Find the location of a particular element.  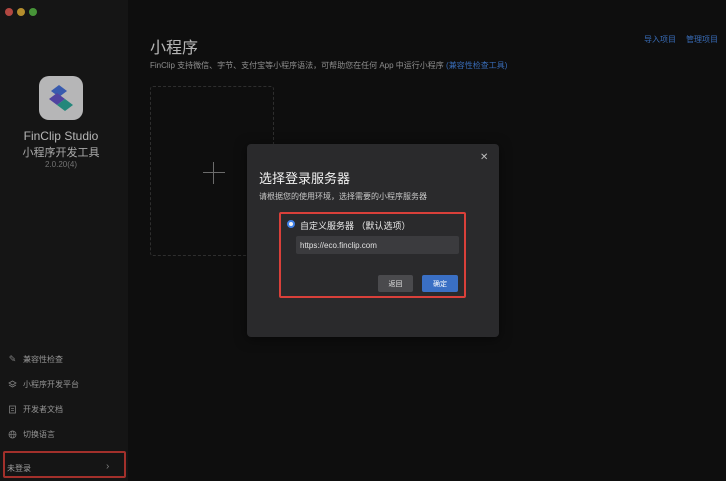

close-icon: ✕ is located at coordinates (484, 157).